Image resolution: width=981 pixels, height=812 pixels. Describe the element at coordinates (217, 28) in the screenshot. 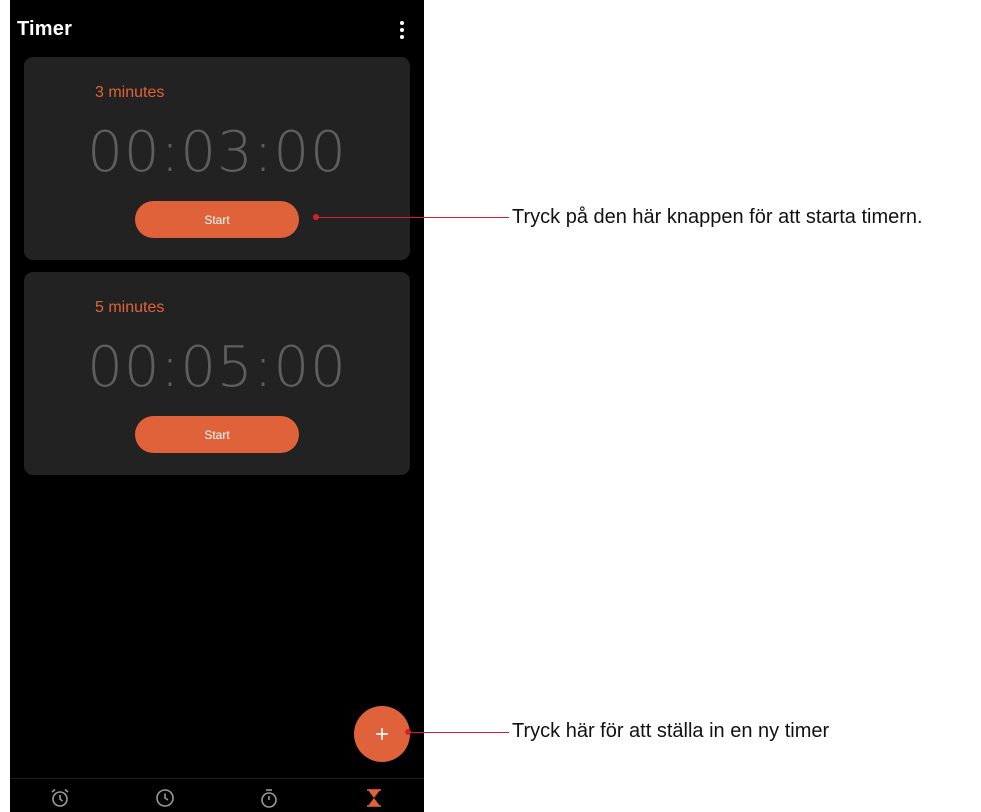

I see `app-bar: Timer` at that location.